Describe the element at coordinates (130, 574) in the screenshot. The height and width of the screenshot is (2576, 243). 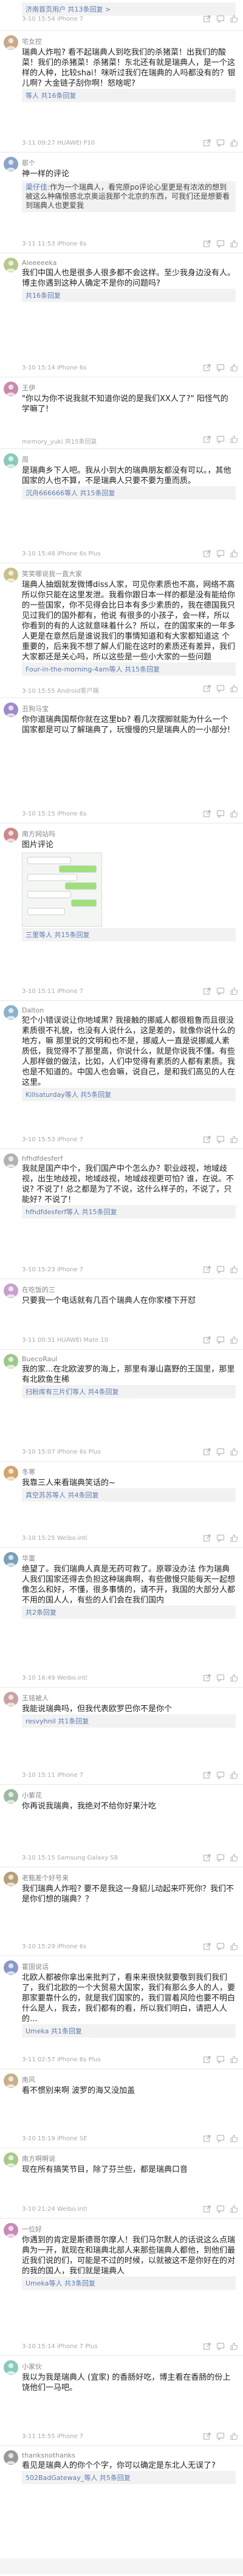
I see `comment-username: 笑笑哪说我一直大家` at that location.